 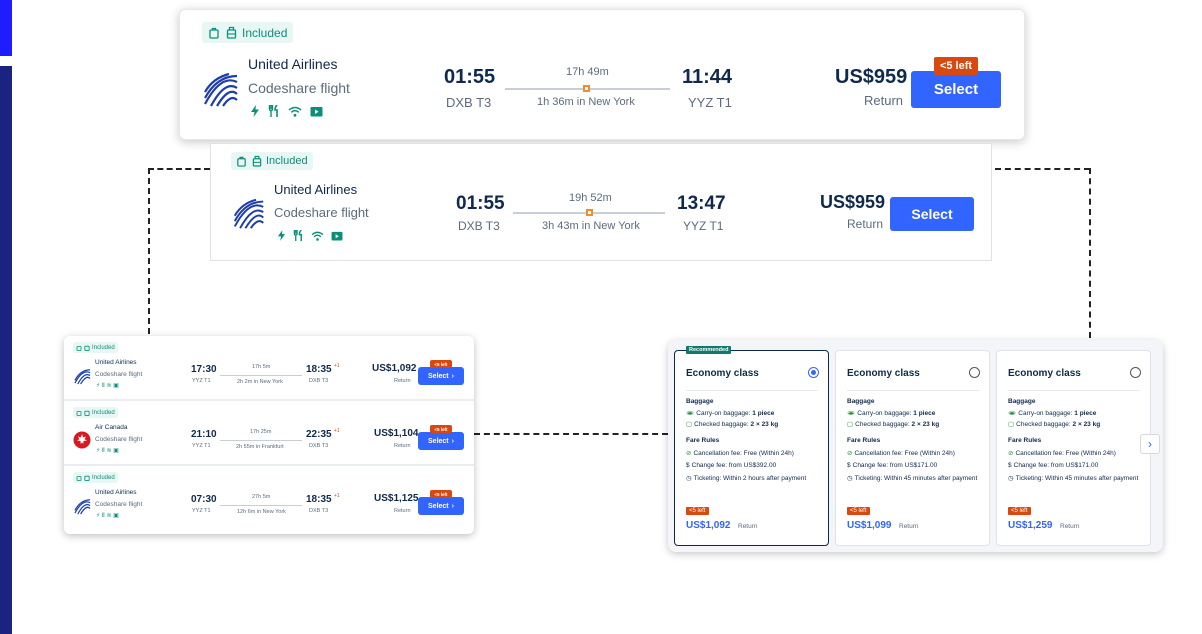 I want to click on change-fee-line: $ Change fee: from US$171.00, so click(x=916, y=465).